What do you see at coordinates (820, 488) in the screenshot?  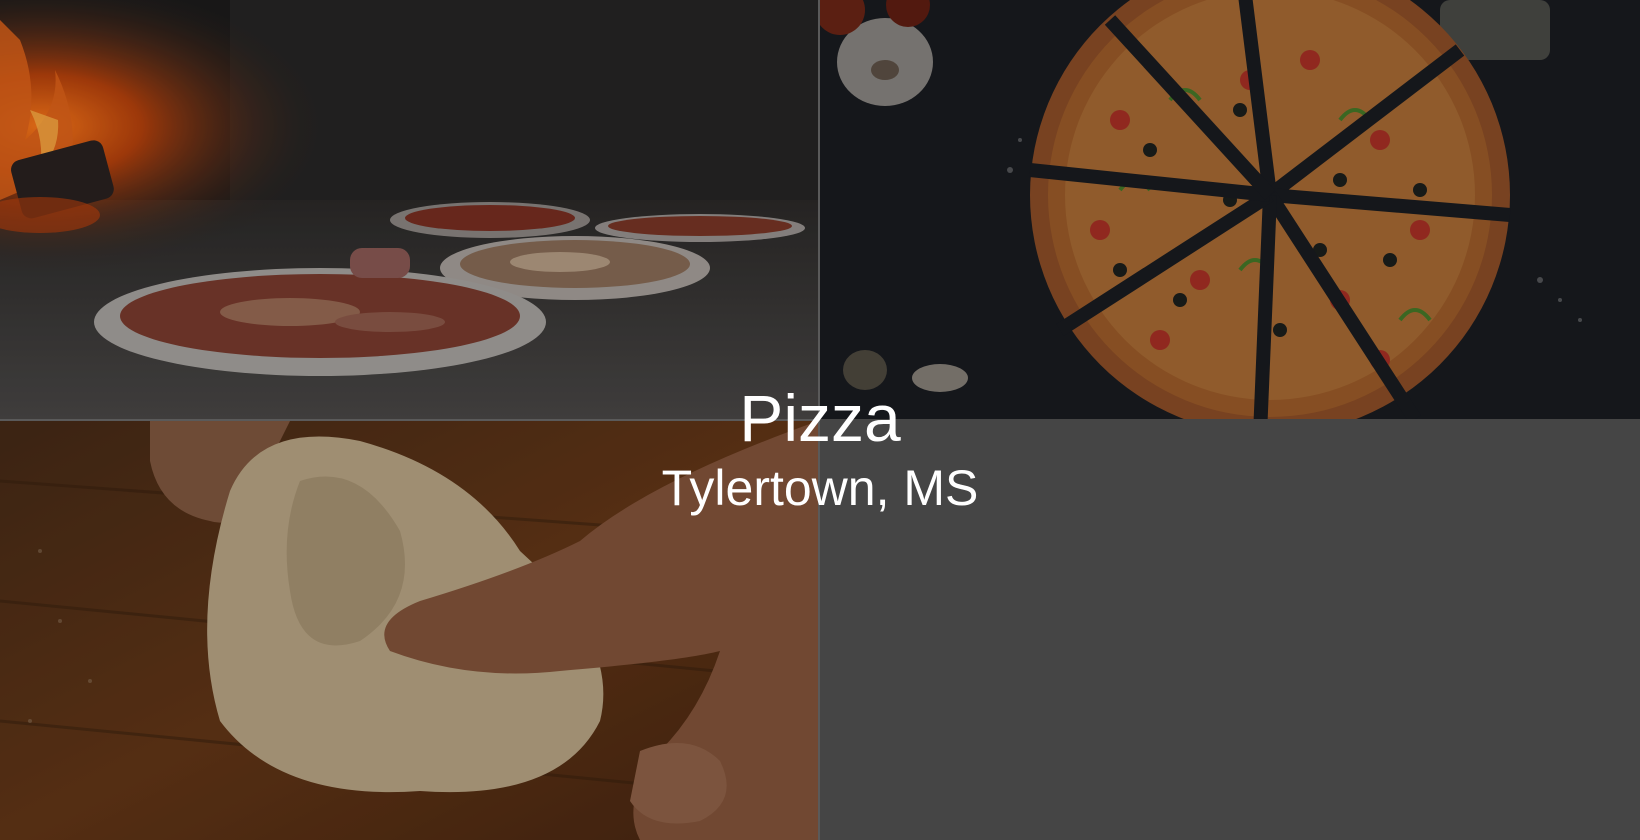 I see `location-subtitle: Tylertown, MS` at bounding box center [820, 488].